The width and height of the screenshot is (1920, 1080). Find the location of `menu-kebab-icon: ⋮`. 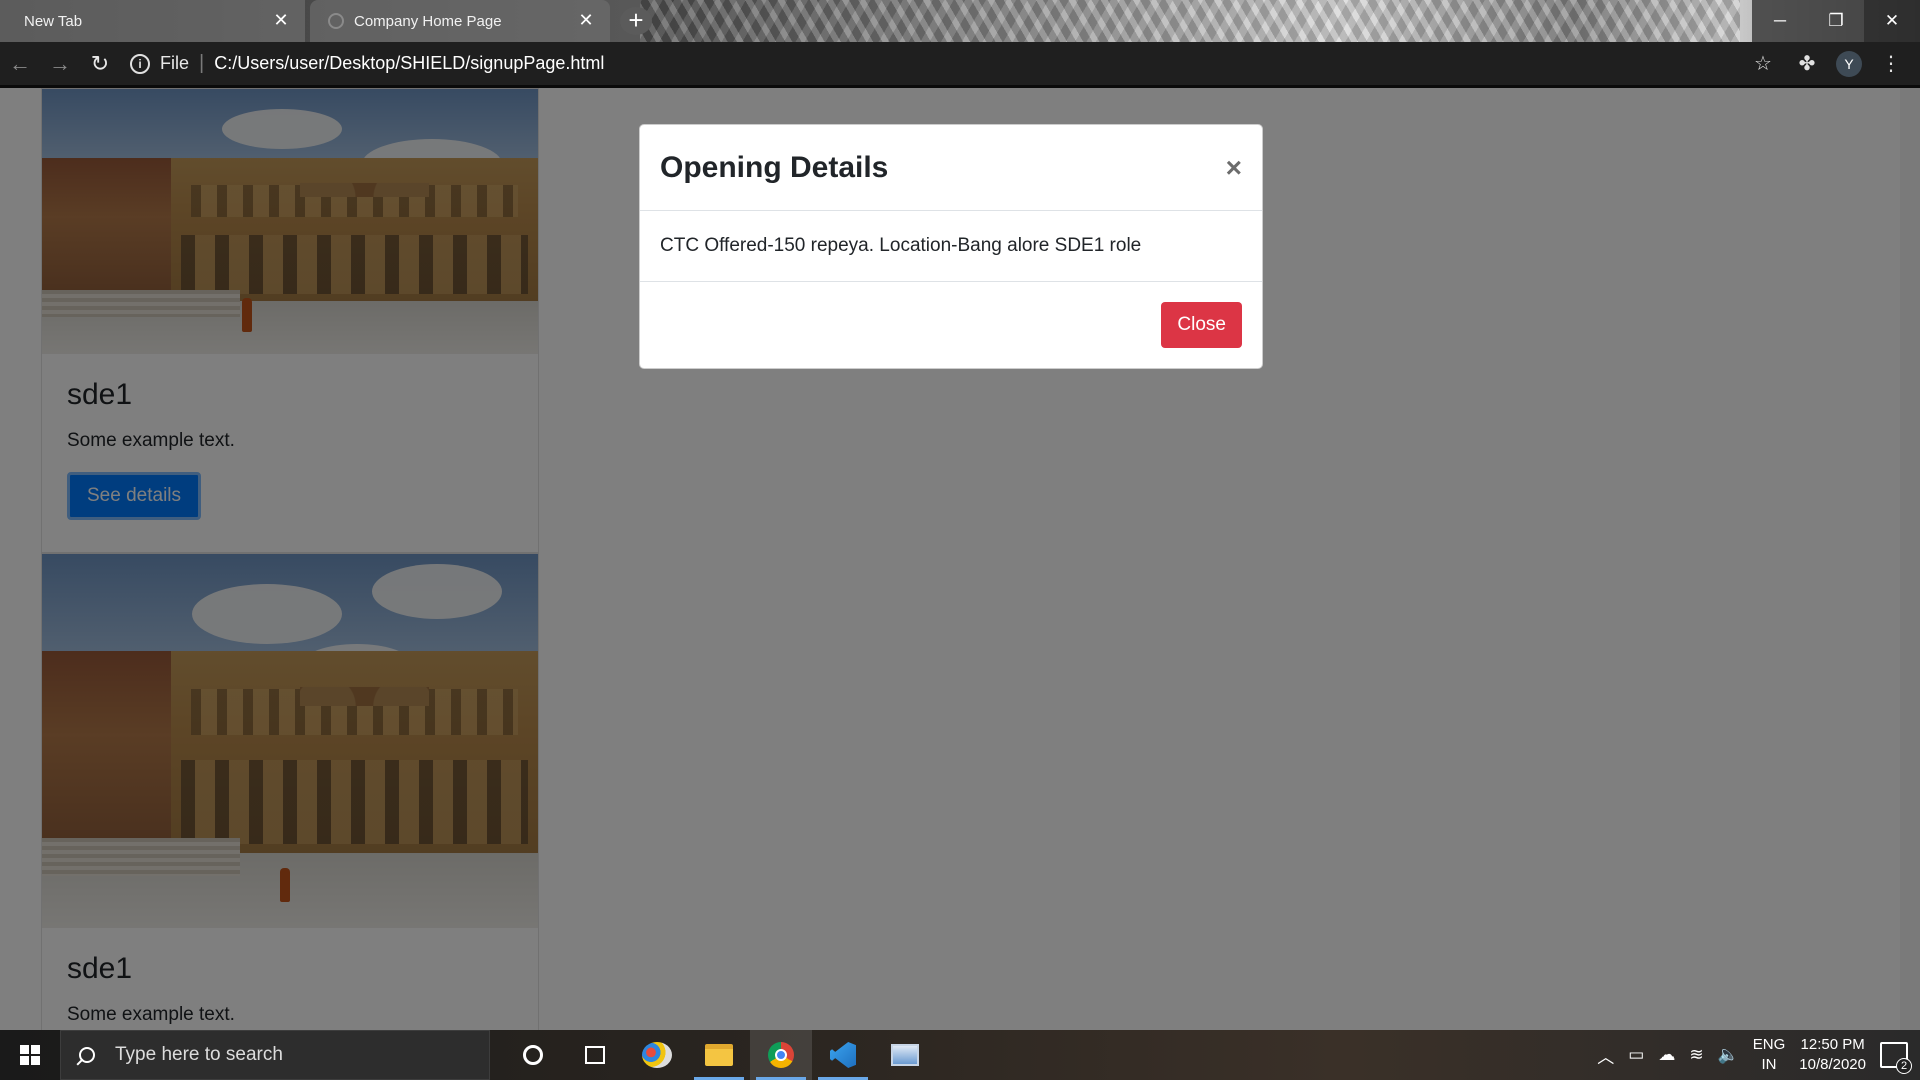

menu-kebab-icon: ⋮ is located at coordinates (1891, 64).